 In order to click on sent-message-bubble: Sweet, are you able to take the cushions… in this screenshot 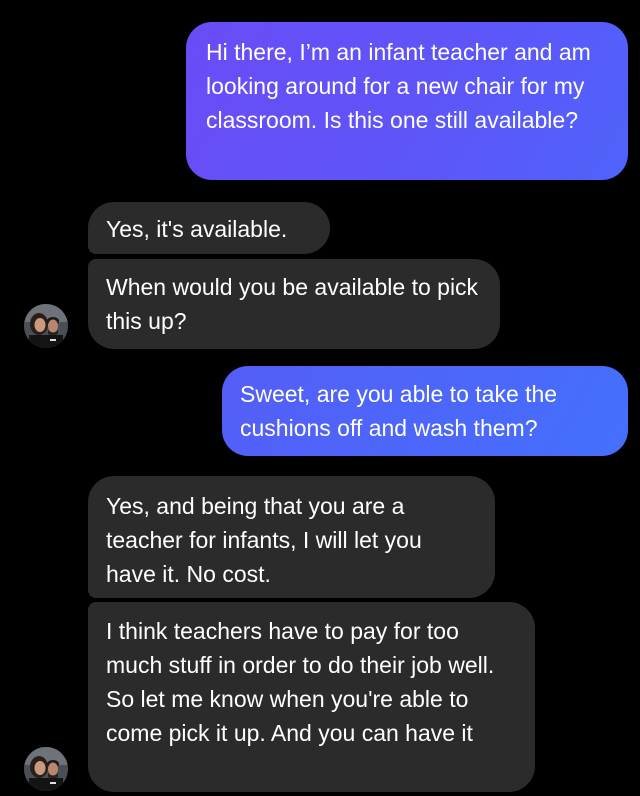, I will do `click(425, 411)`.